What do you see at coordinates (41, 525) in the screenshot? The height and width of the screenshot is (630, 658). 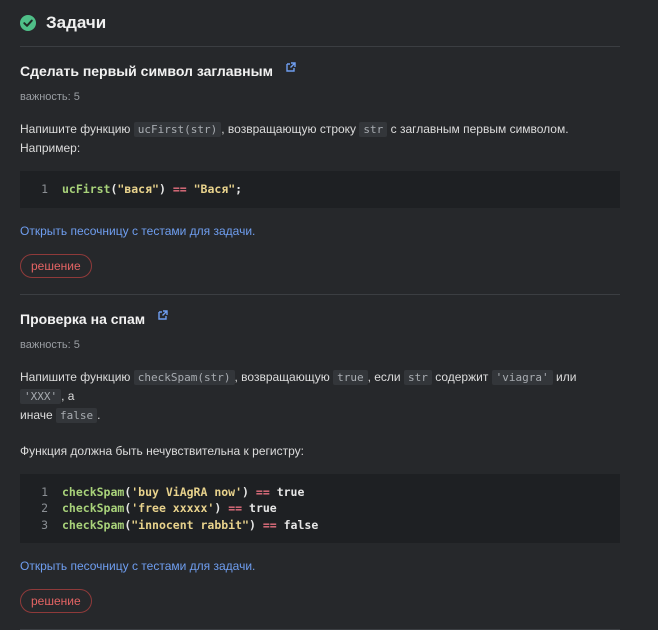 I see `line-number: 3` at bounding box center [41, 525].